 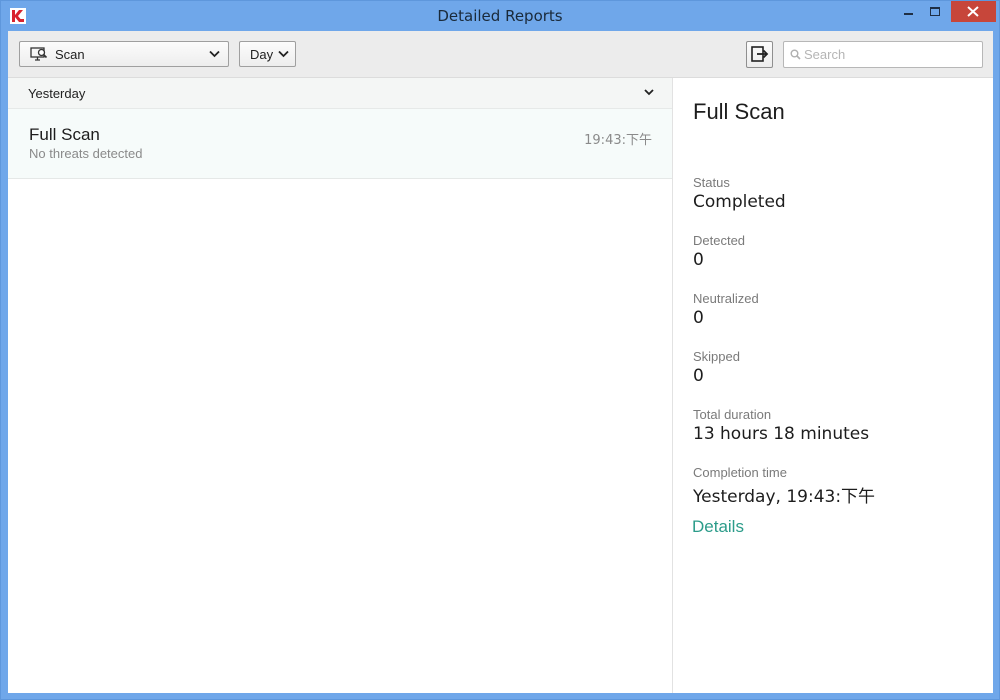 I want to click on title-bar: Detailed Reports, so click(x=500, y=16).